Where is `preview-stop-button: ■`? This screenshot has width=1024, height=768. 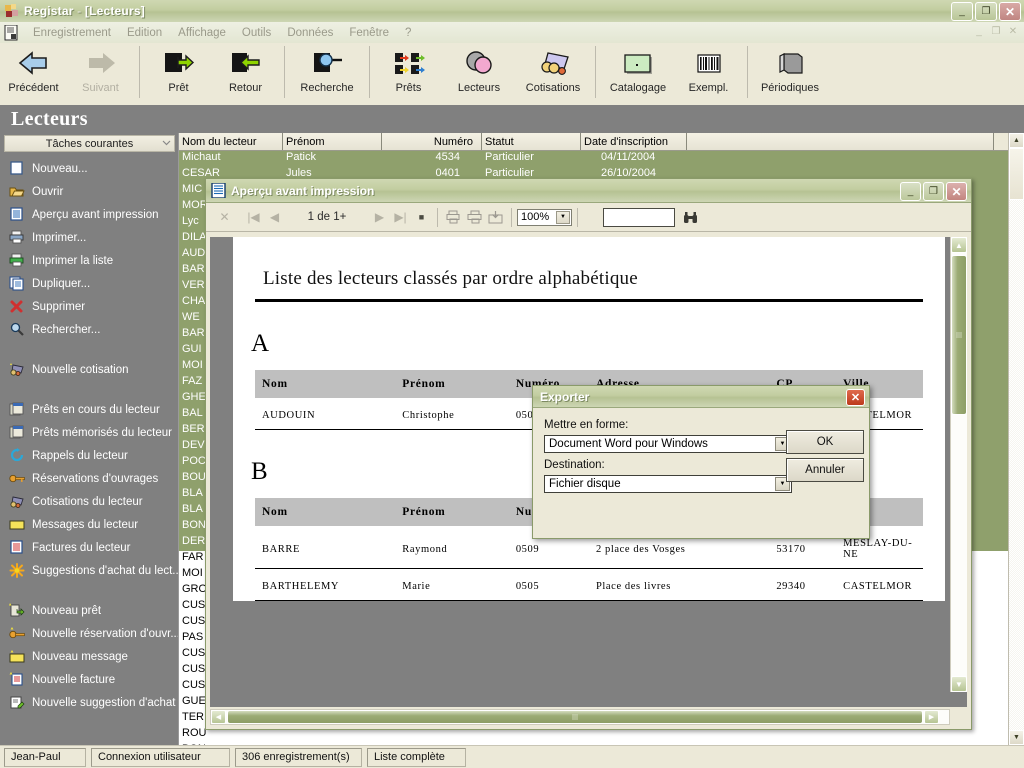 preview-stop-button: ■ is located at coordinates (421, 217).